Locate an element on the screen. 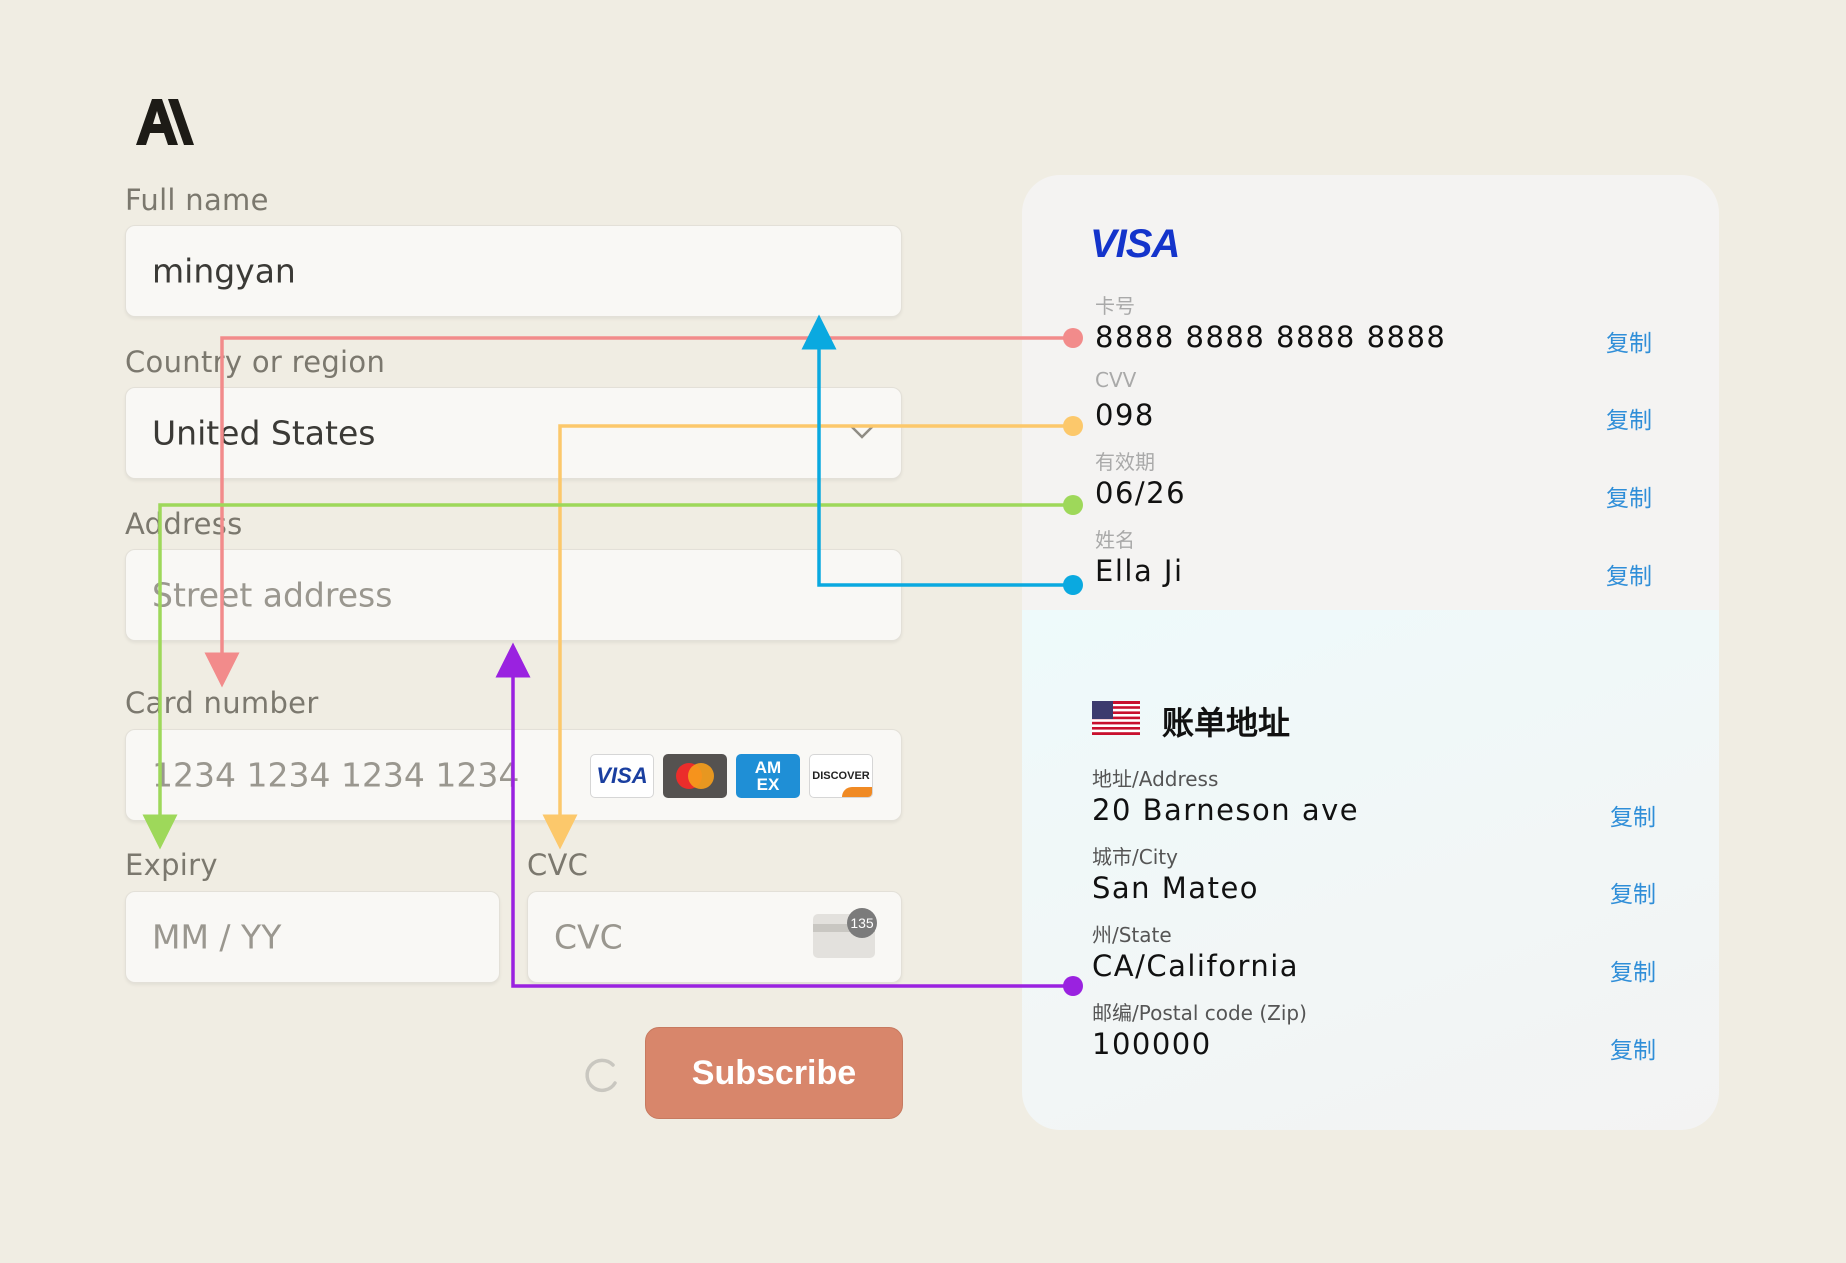 The width and height of the screenshot is (1846, 1263). expiry-connector is located at coordinates (607, 676).